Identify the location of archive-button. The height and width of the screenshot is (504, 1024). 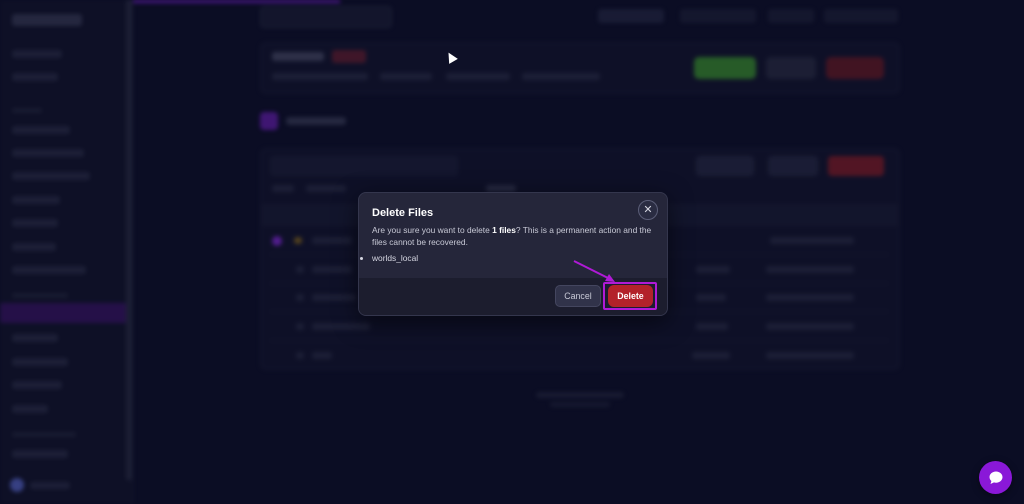
(725, 166).